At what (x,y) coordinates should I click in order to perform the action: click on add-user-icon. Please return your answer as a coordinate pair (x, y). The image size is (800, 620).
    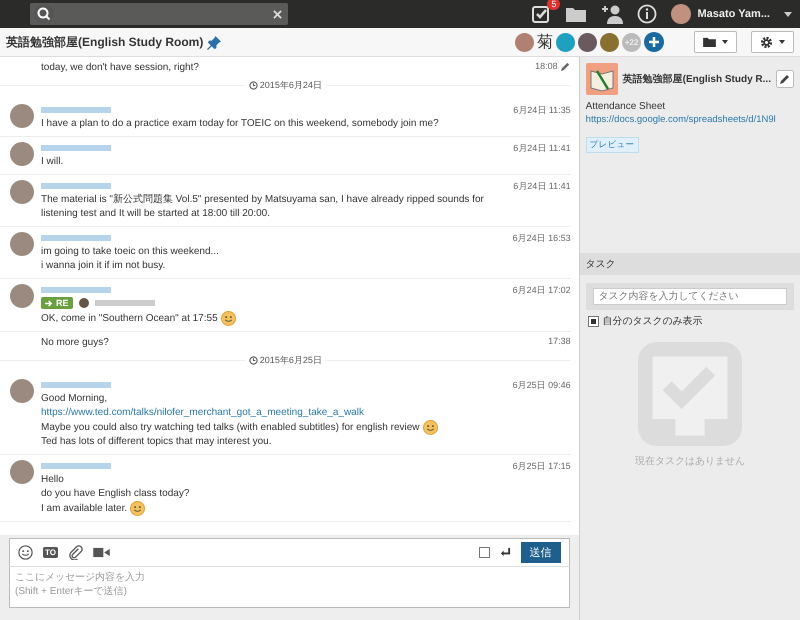
    Looking at the image, I should click on (612, 14).